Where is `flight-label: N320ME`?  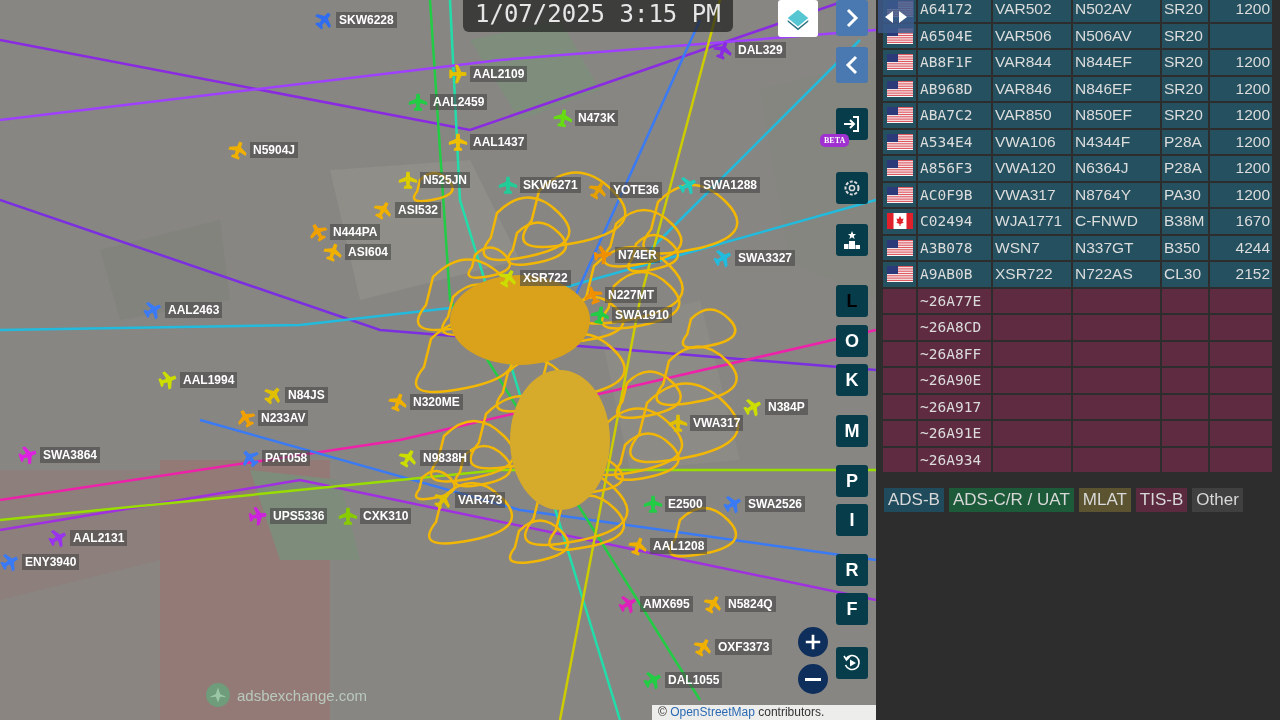 flight-label: N320ME is located at coordinates (436, 402).